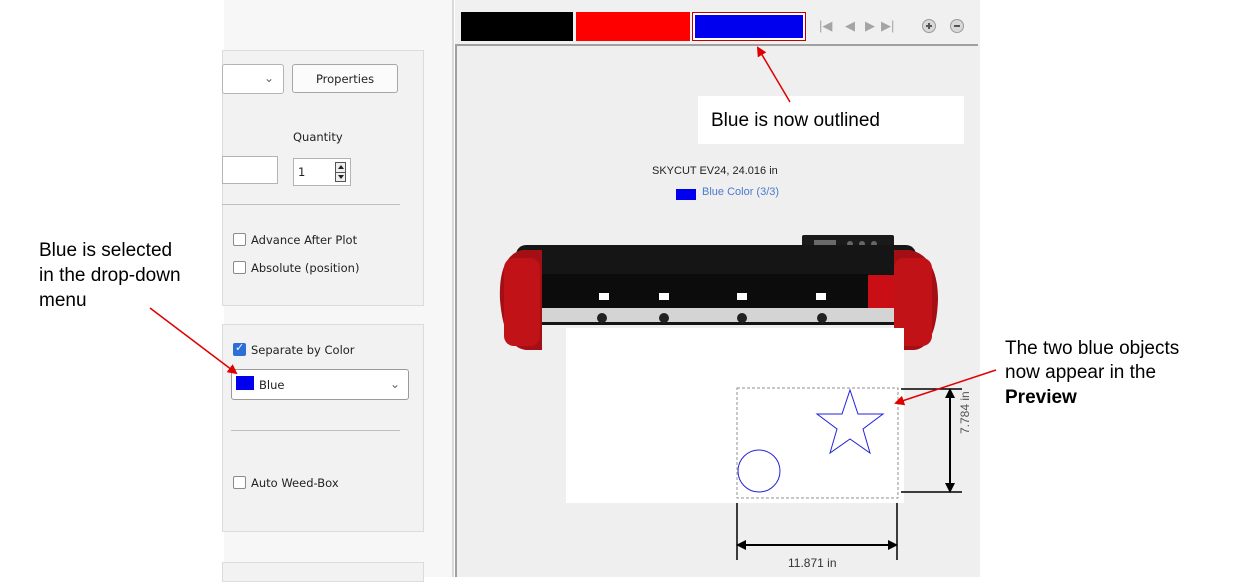 Image resolution: width=1245 pixels, height=582 pixels. Describe the element at coordinates (773, 74) in the screenshot. I see `arrow-to-blue-tab` at that location.